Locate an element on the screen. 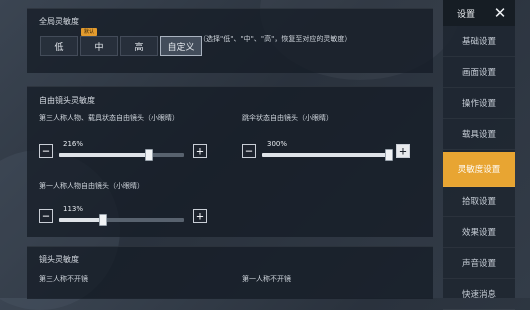 The image size is (530, 310). slider-value-parachute: 300% is located at coordinates (277, 144).